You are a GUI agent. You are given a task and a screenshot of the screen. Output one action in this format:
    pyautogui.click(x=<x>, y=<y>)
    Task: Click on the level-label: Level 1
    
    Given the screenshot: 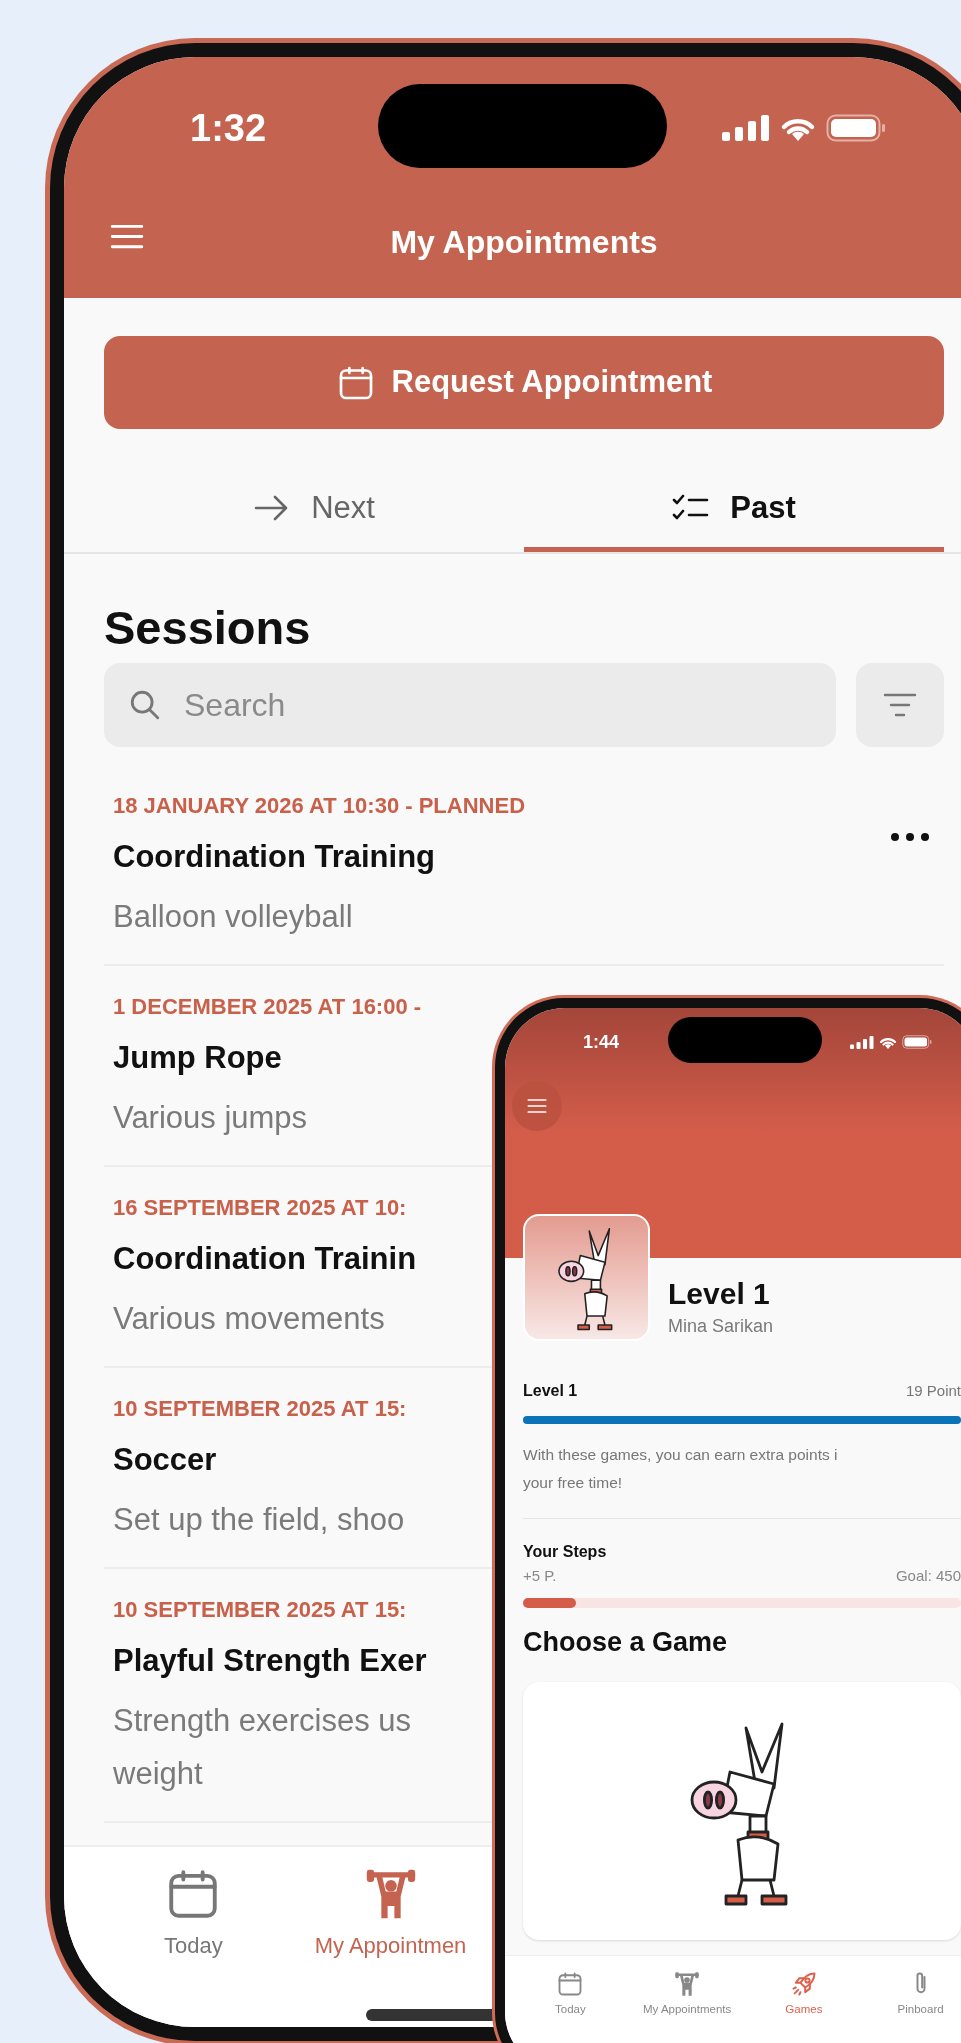 What is the action you would take?
    pyautogui.click(x=550, y=1391)
    